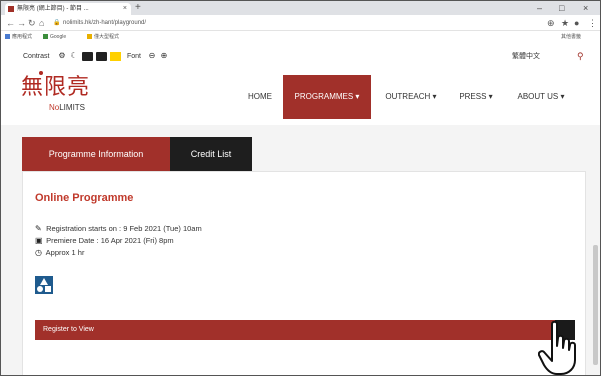 Image resolution: width=601 pixels, height=376 pixels. What do you see at coordinates (38, 228) in the screenshot?
I see `registration-icon: ✎` at bounding box center [38, 228].